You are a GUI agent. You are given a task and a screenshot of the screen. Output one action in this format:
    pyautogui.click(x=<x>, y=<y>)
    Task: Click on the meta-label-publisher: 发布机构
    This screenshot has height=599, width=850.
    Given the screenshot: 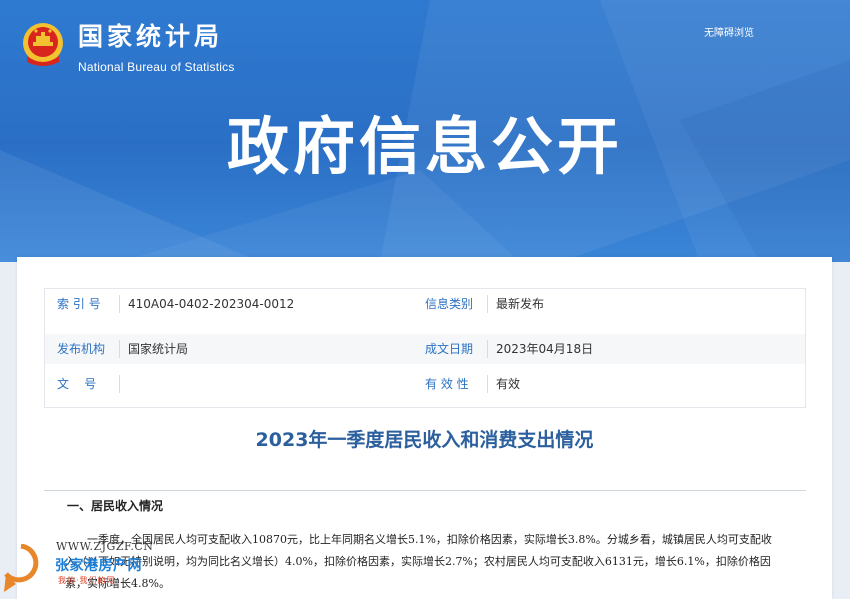 What is the action you would take?
    pyautogui.click(x=81, y=349)
    